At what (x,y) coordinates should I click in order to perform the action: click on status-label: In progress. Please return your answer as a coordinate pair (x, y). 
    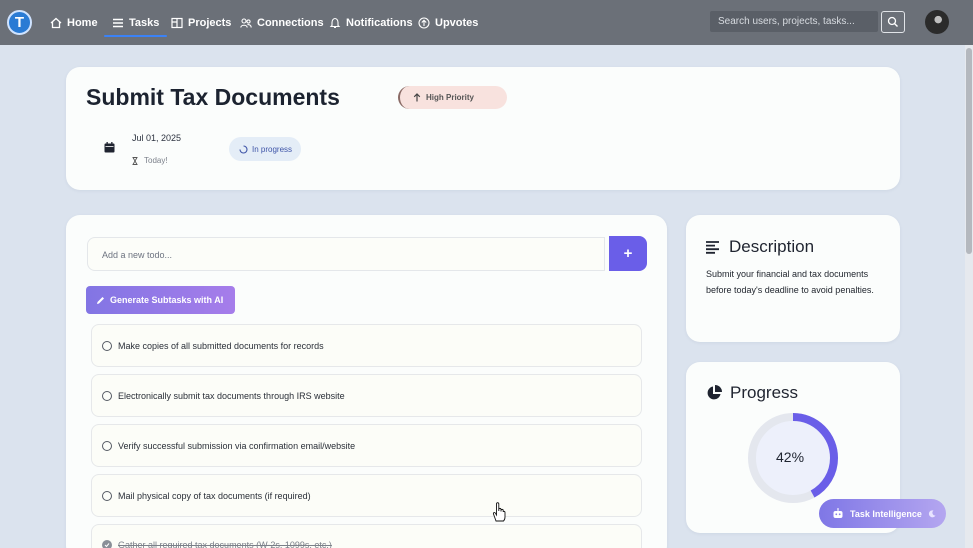
    Looking at the image, I should click on (272, 149).